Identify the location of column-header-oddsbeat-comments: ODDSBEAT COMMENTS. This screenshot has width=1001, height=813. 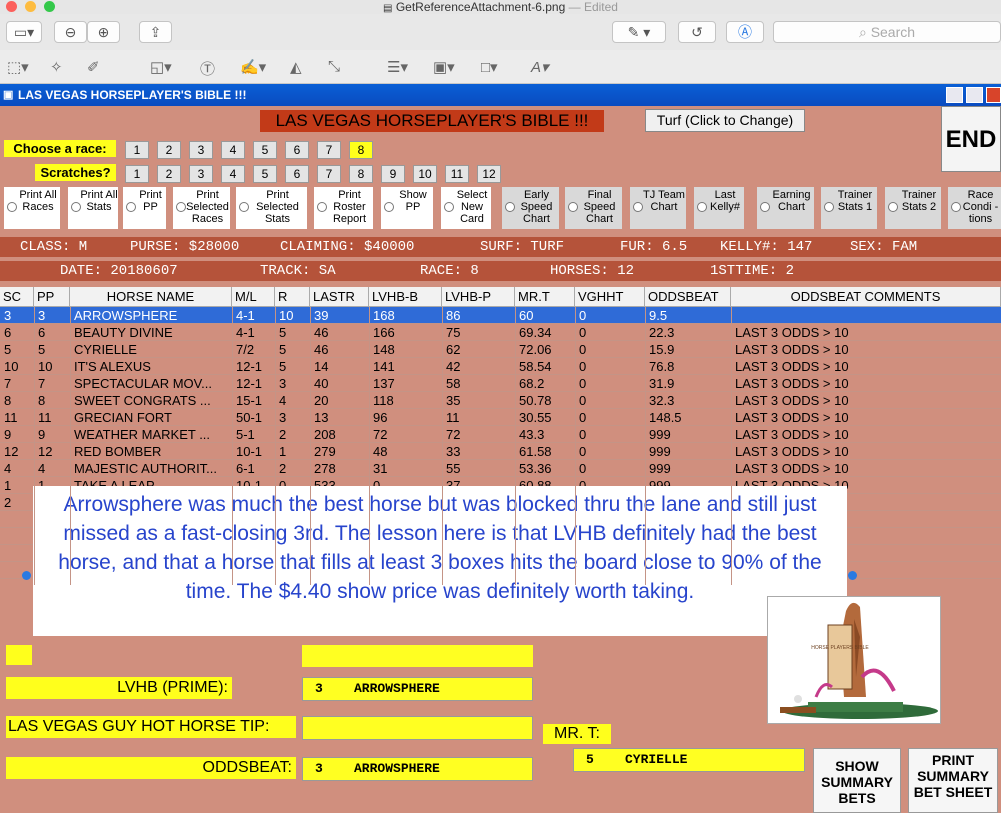
(866, 297).